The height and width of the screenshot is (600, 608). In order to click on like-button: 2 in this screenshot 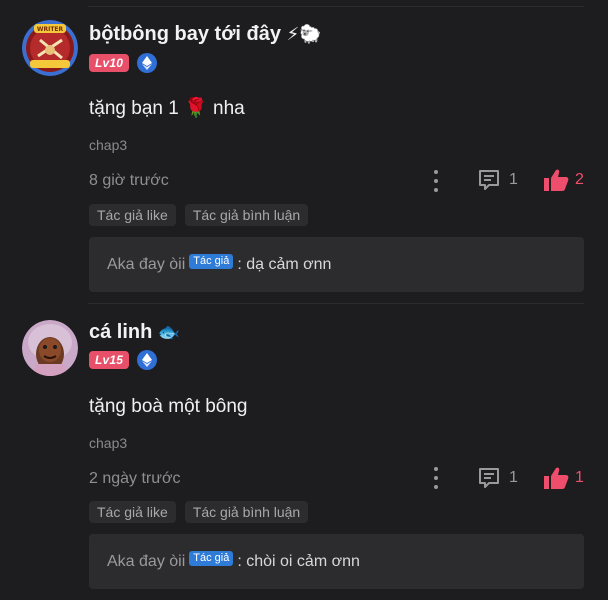, I will do `click(563, 180)`.